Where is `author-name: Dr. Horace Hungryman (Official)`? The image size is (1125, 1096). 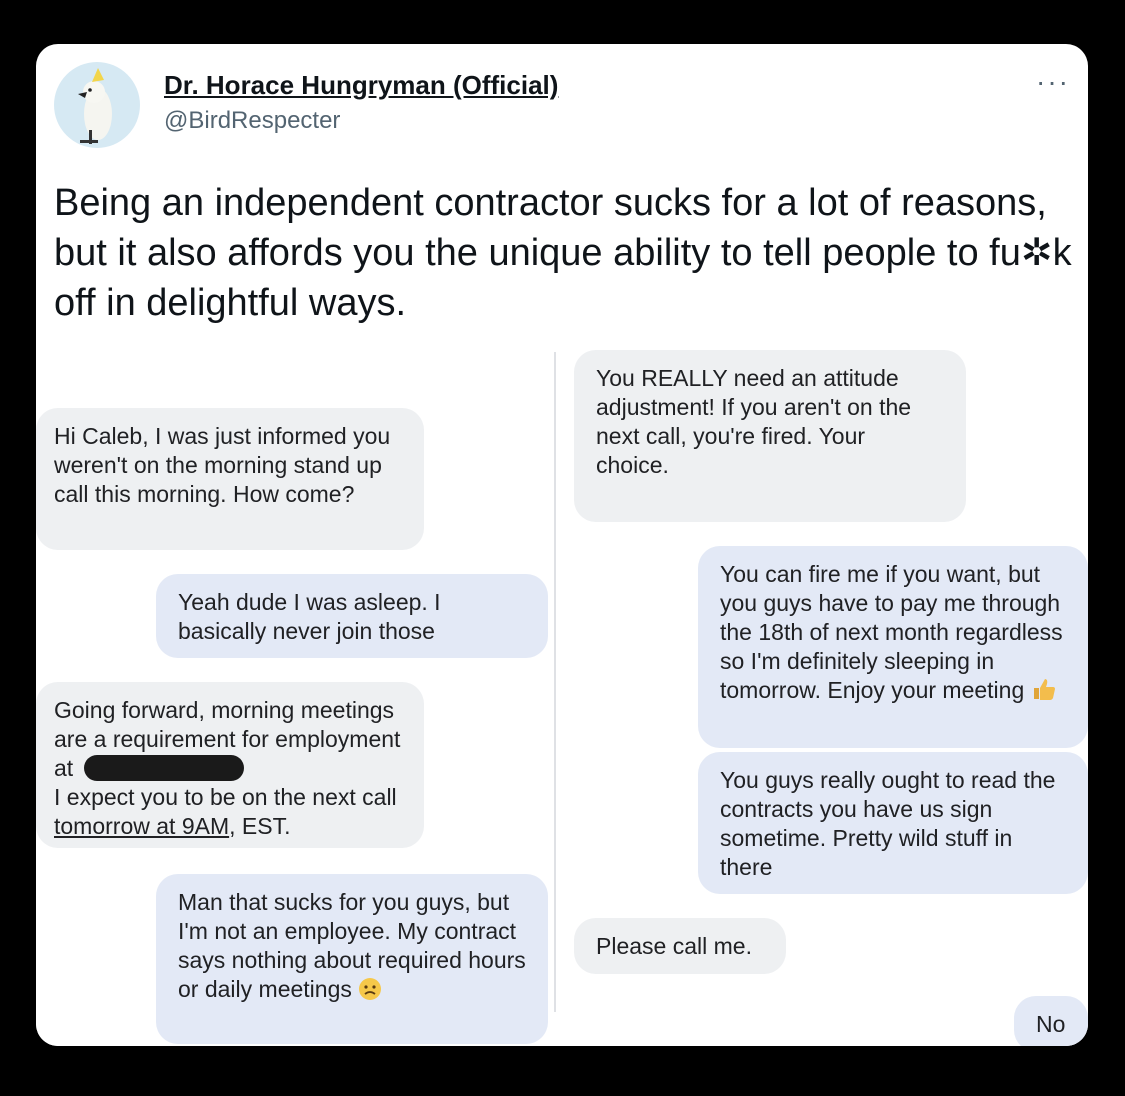
author-name: Dr. Horace Hungryman (Official) is located at coordinates (361, 85).